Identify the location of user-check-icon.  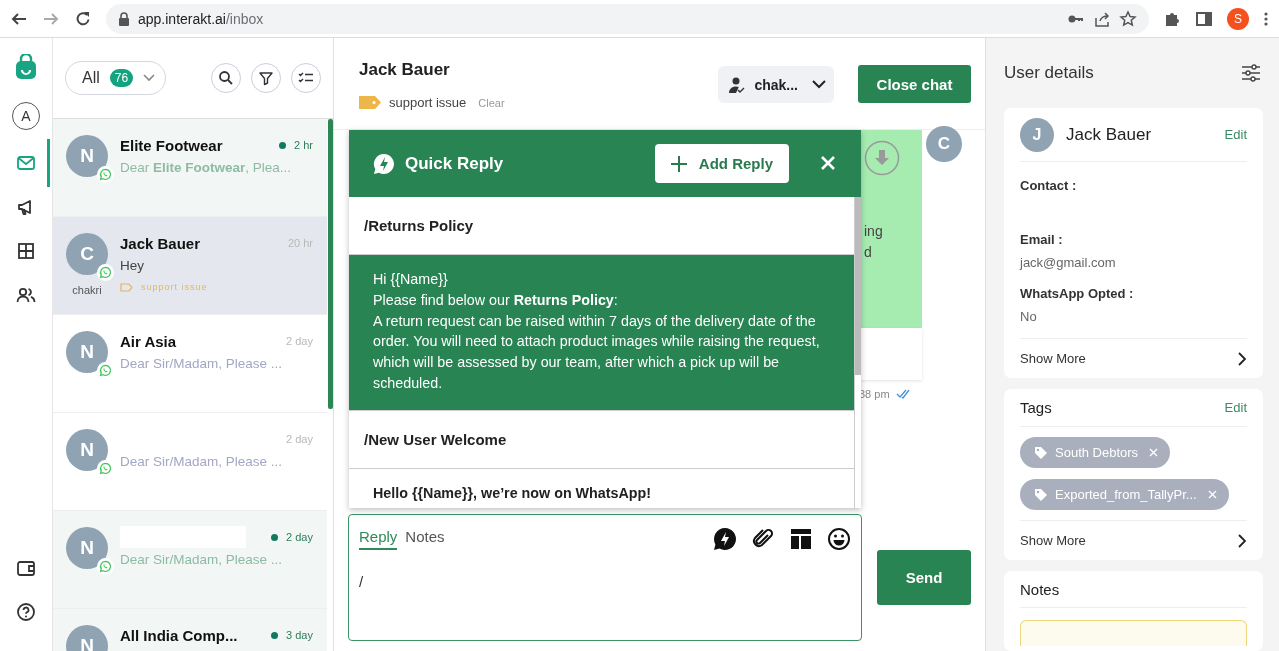
(737, 84).